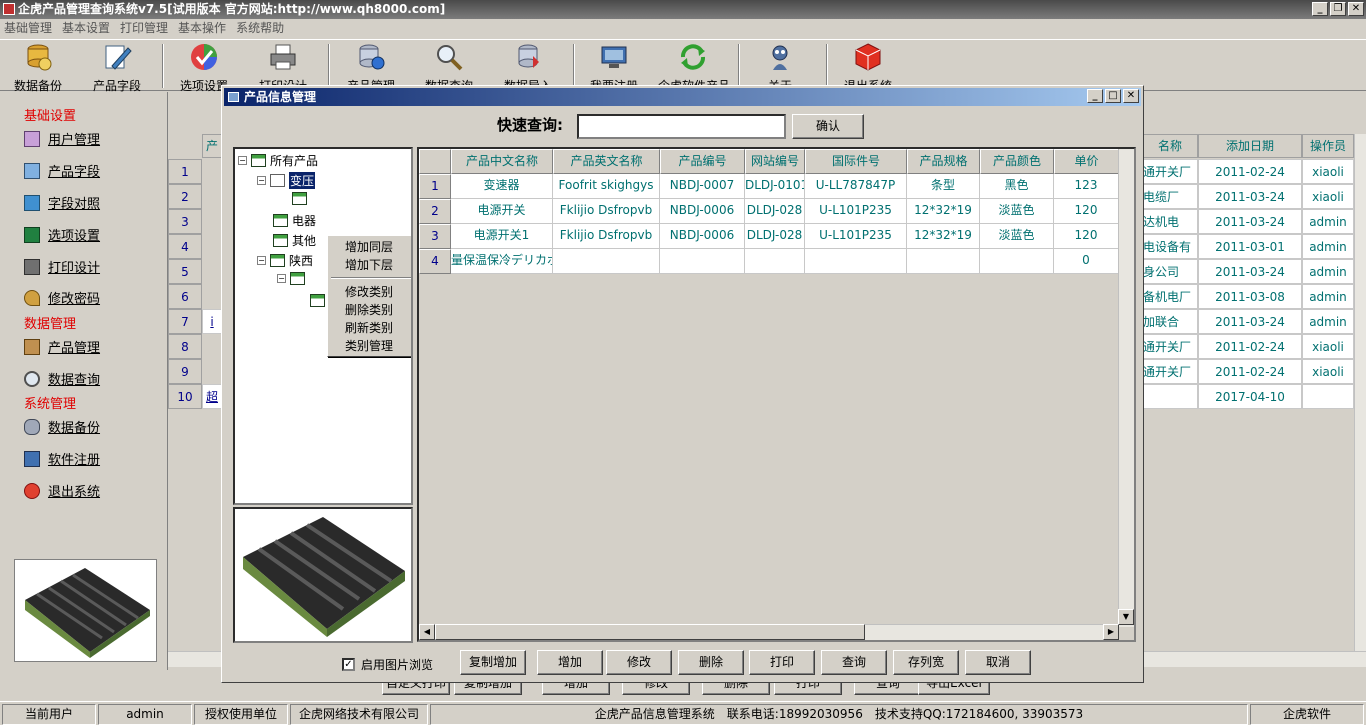  What do you see at coordinates (1017, 161) in the screenshot?
I see `grid-header-col: 产品颜色` at bounding box center [1017, 161].